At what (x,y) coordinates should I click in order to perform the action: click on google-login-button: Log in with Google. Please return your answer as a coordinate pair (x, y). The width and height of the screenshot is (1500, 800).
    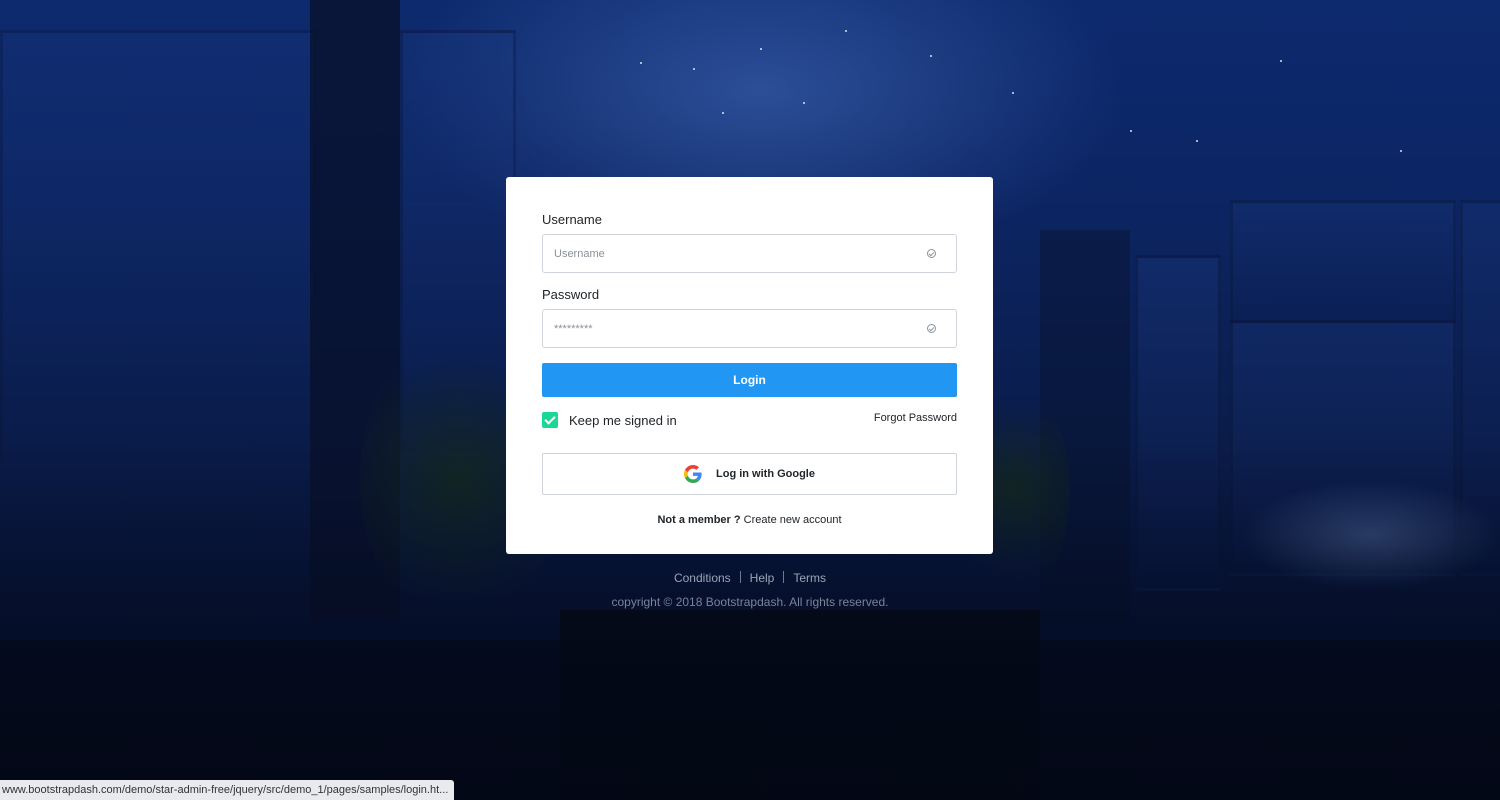
    Looking at the image, I should click on (749, 474).